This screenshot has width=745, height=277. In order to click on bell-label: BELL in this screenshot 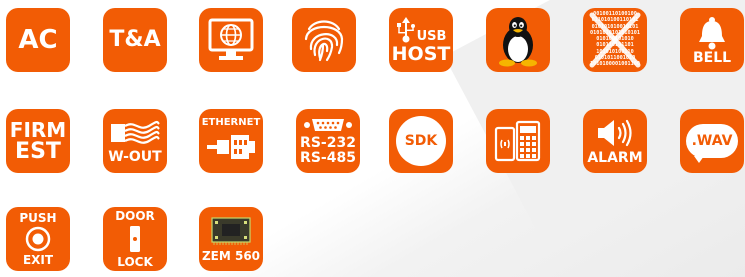, I will do `click(712, 57)`.